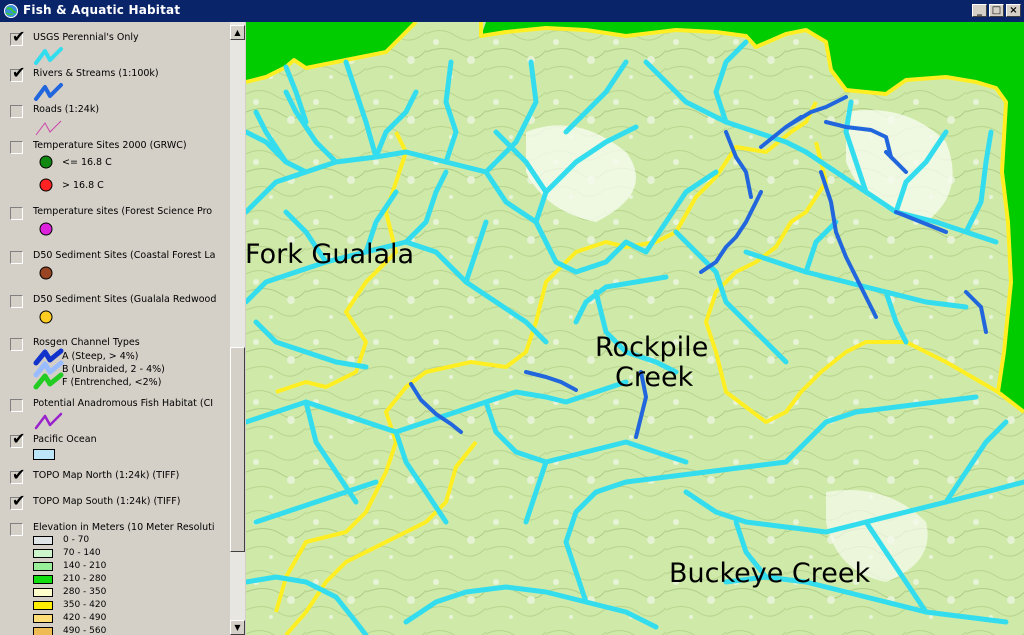 Image resolution: width=1024 pixels, height=635 pixels. I want to click on layer-label: Roads (1:24k), so click(66, 109).